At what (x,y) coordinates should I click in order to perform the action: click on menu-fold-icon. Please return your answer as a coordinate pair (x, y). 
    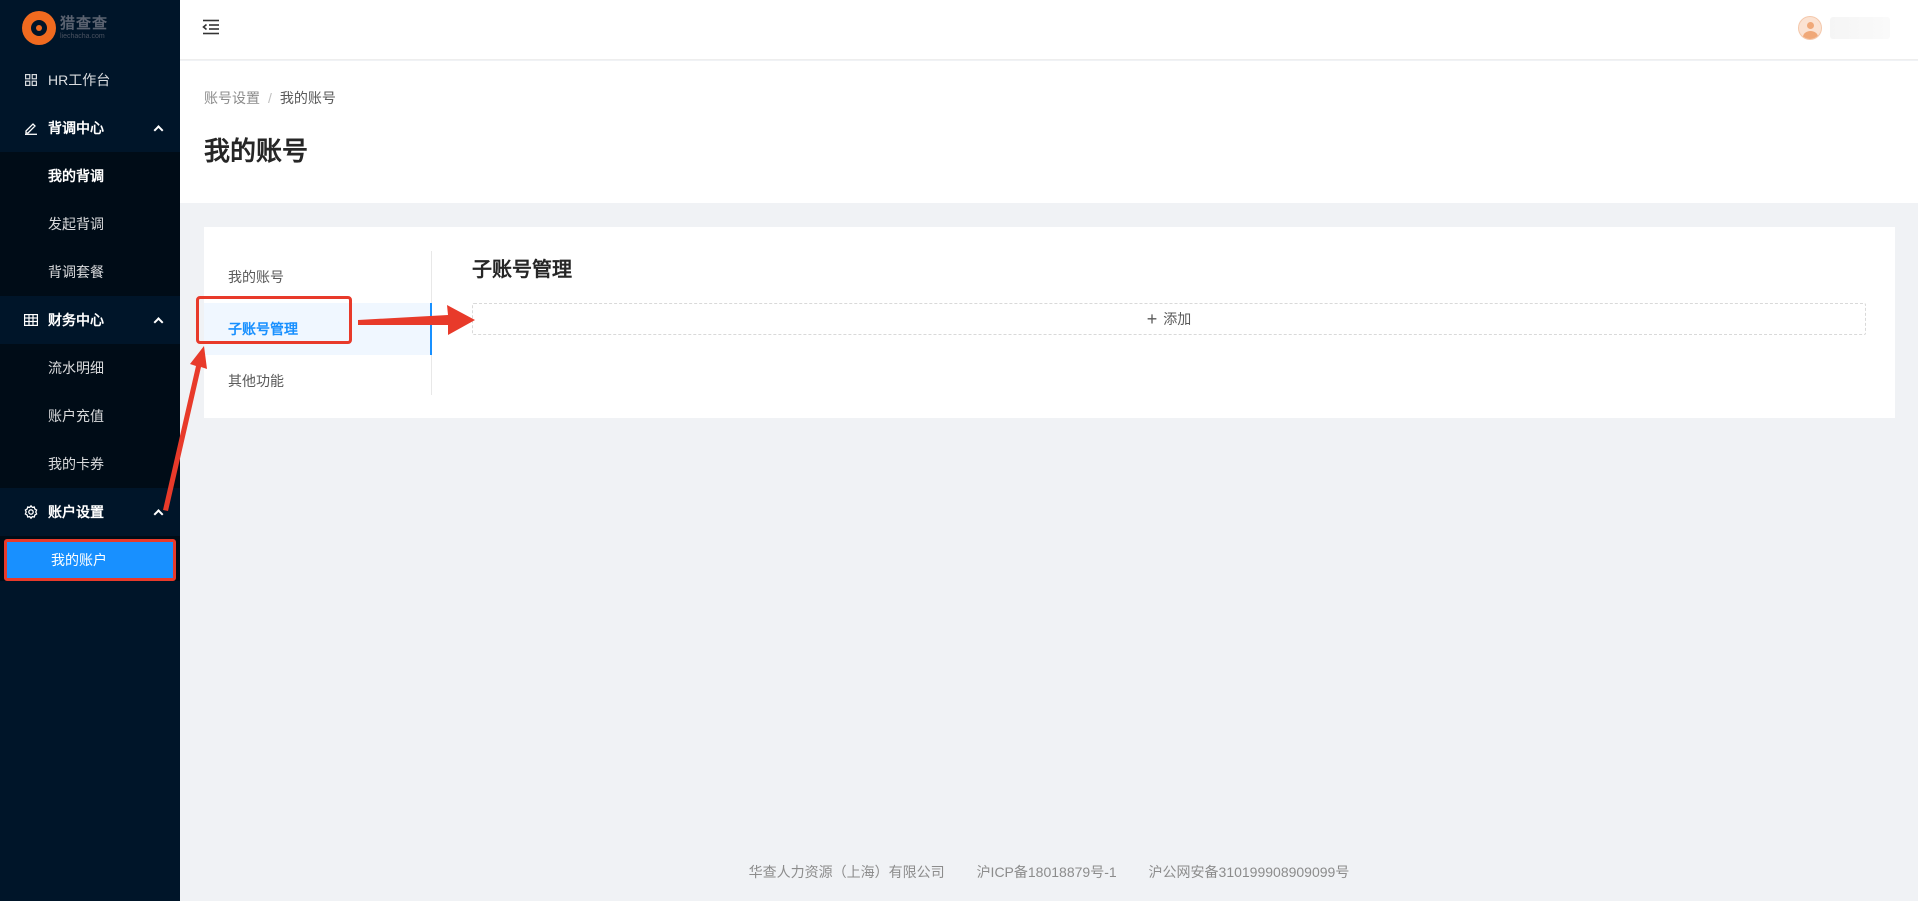
    Looking at the image, I should click on (211, 27).